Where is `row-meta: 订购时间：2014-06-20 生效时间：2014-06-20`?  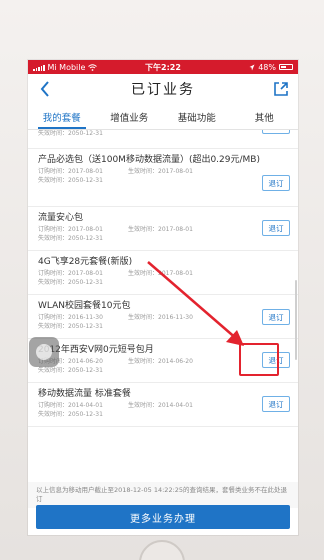 row-meta: 订购时间：2014-06-20 生效时间：2014-06-20 is located at coordinates (115, 361).